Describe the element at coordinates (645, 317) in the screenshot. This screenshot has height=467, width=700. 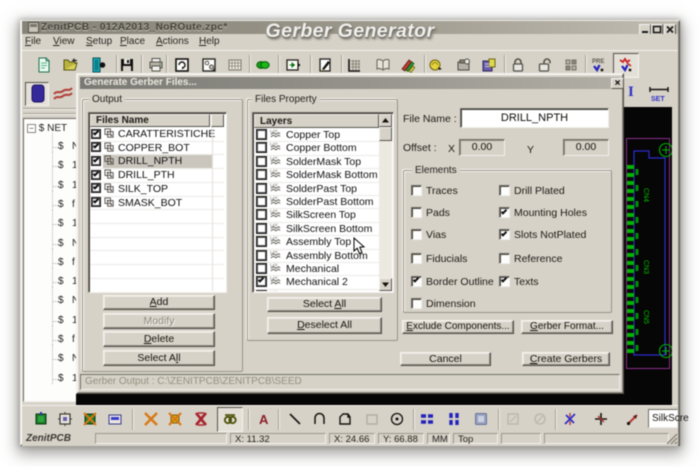
I see `svg-text: CN5` at that location.